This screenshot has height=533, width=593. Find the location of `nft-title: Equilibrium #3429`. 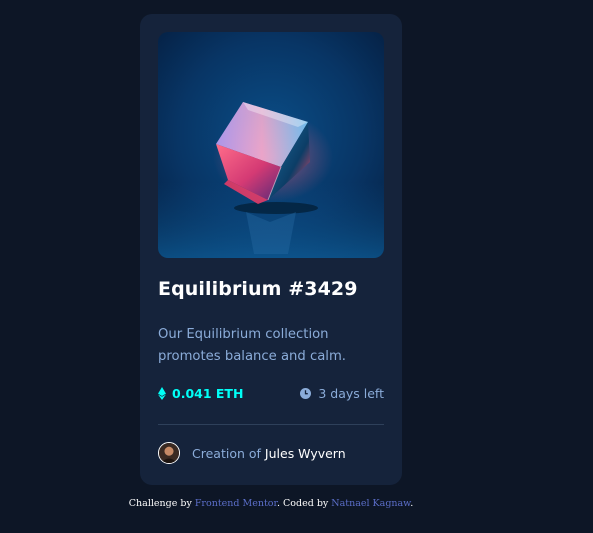

nft-title: Equilibrium #3429 is located at coordinates (258, 289).